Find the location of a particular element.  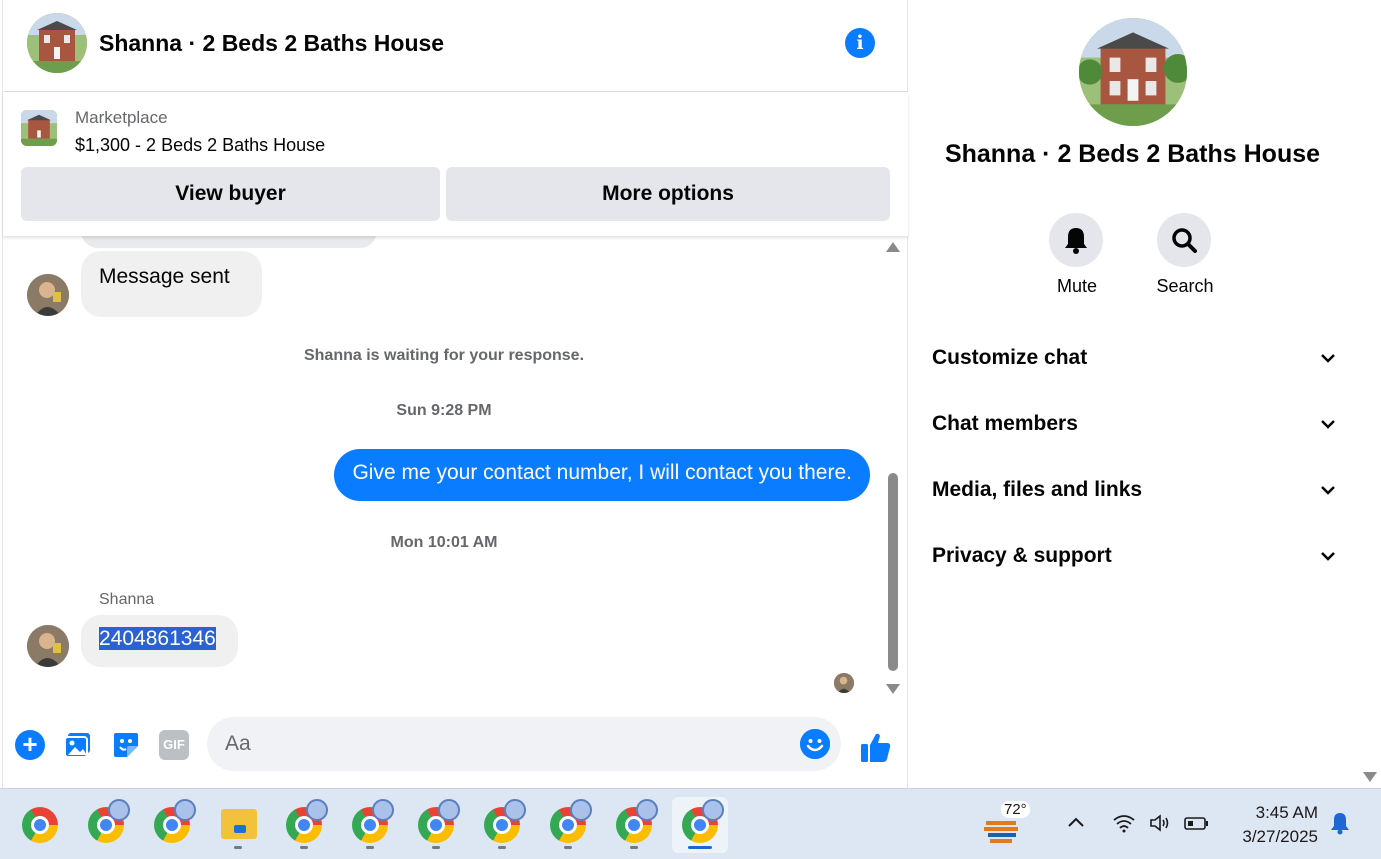

battery-icon is located at coordinates (1197, 826).